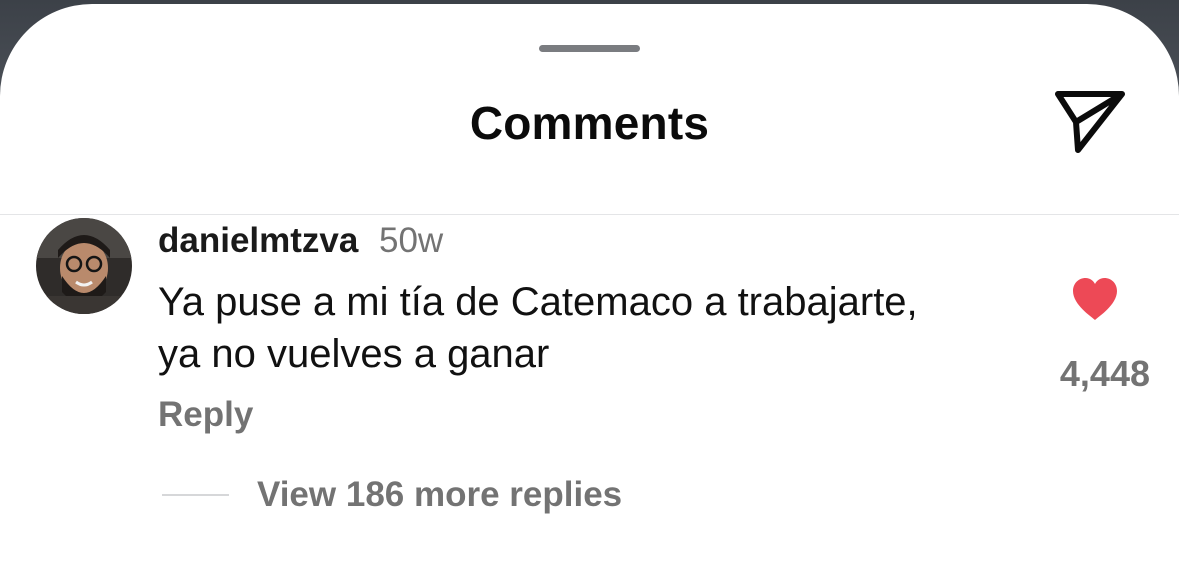 Image resolution: width=1179 pixels, height=564 pixels. Describe the element at coordinates (589, 48) in the screenshot. I see `sheet-grabber-handle` at that location.